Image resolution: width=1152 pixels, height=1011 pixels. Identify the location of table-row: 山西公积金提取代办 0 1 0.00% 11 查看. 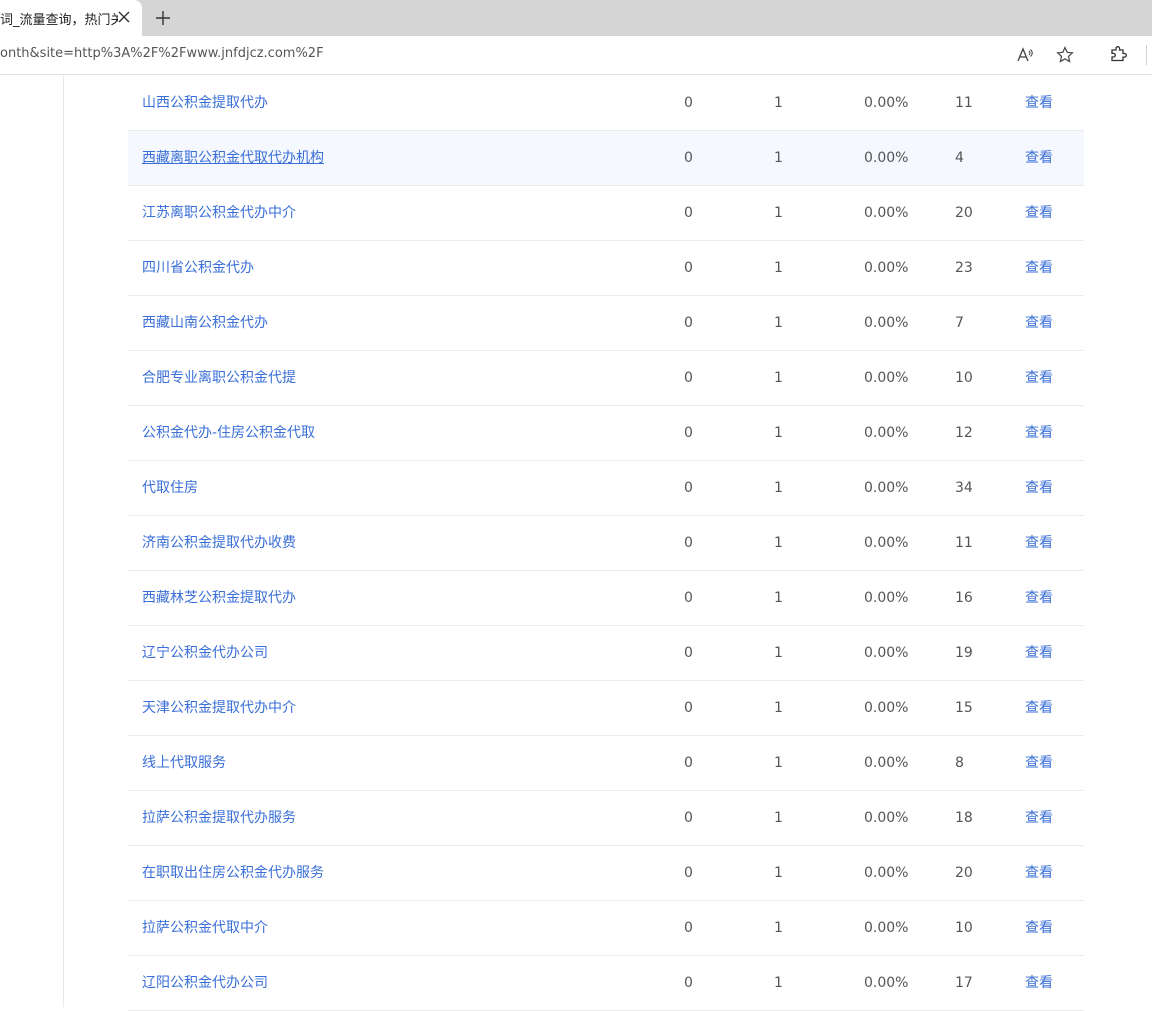
(606, 103).